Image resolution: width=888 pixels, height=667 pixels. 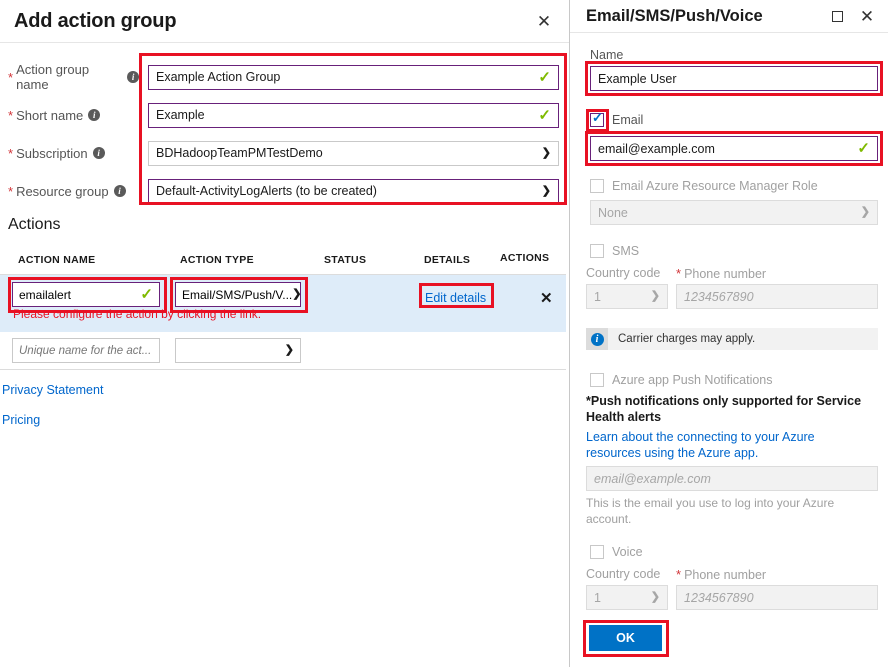 I want to click on push-email-input: email@example.com, so click(x=732, y=478).